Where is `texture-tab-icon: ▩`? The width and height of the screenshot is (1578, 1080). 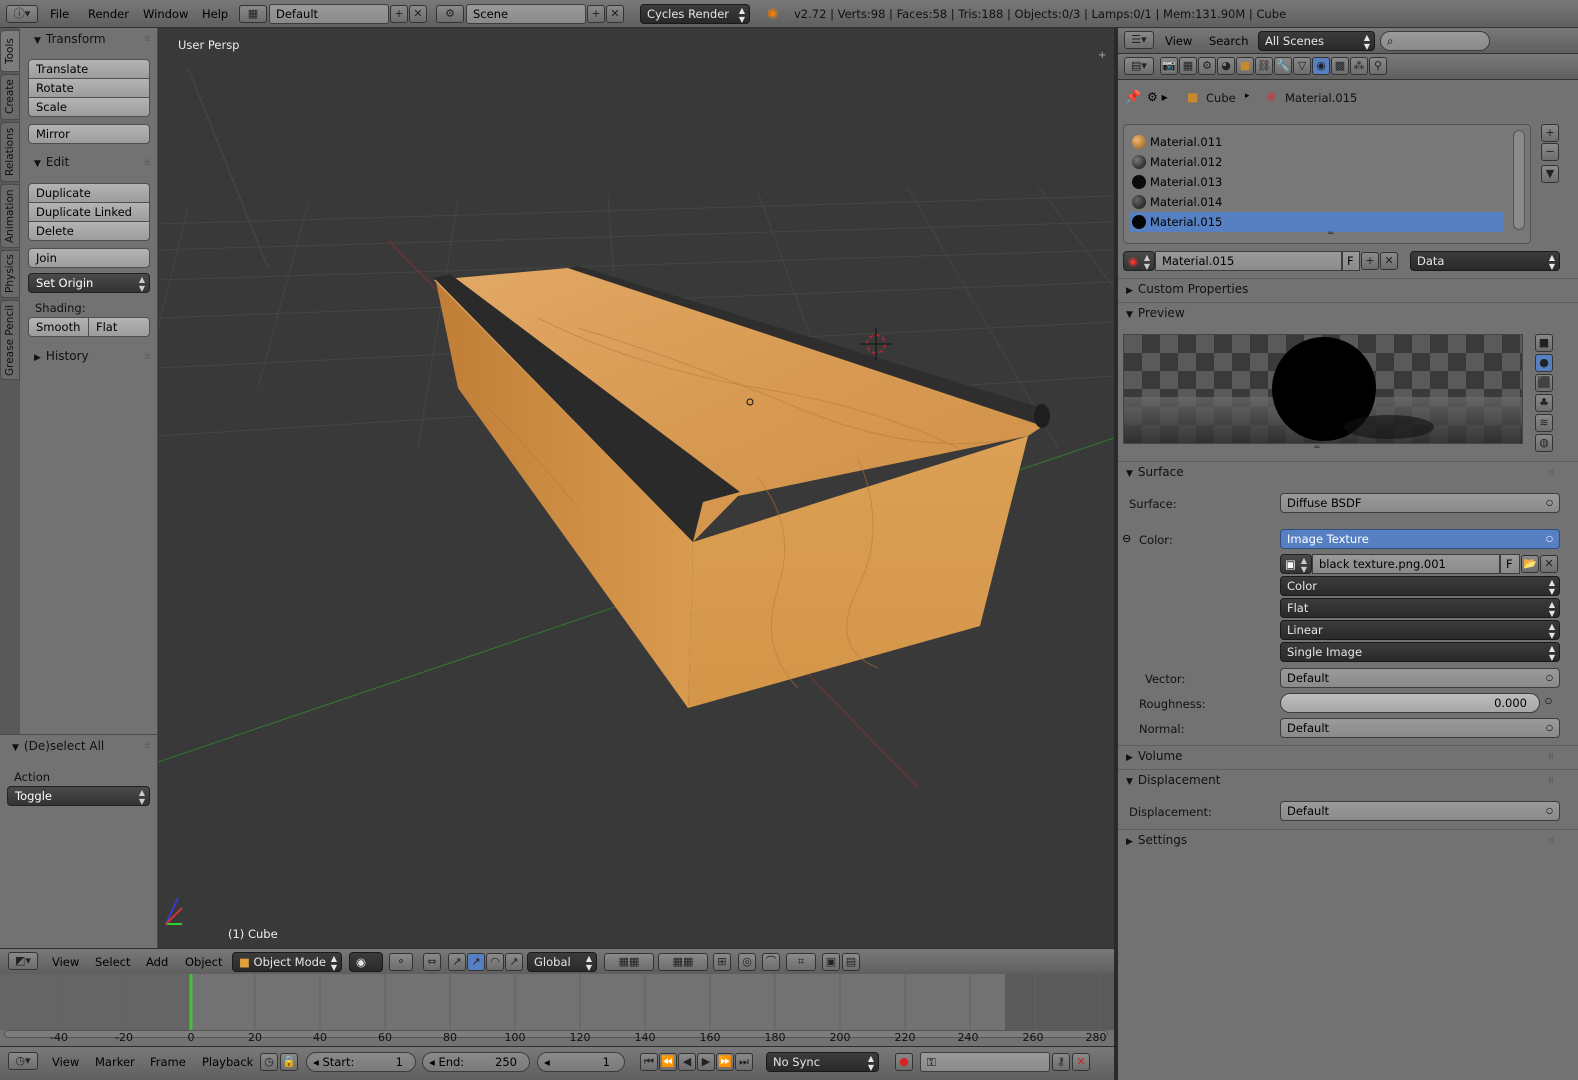
texture-tab-icon: ▩ is located at coordinates (1340, 66).